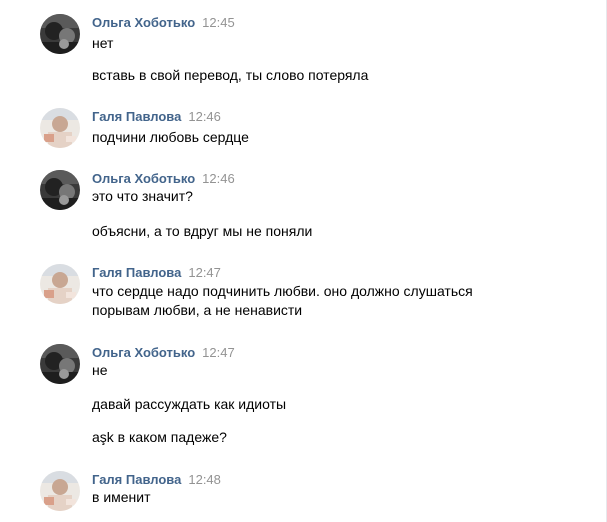 This screenshot has height=522, width=607. I want to click on message-text: aşk в каком падеже?, so click(159, 437).